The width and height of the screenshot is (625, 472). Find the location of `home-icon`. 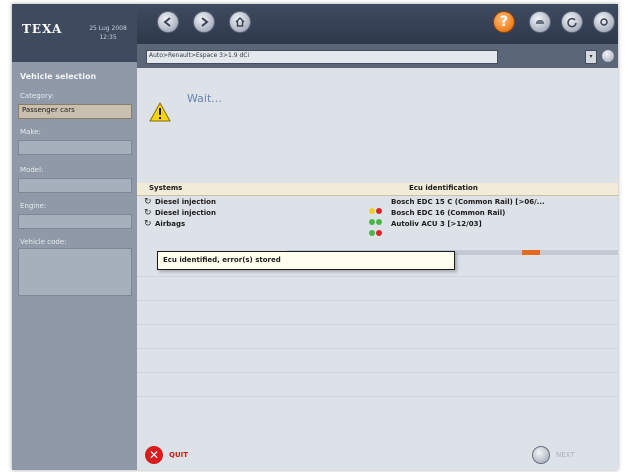

home-icon is located at coordinates (240, 21).